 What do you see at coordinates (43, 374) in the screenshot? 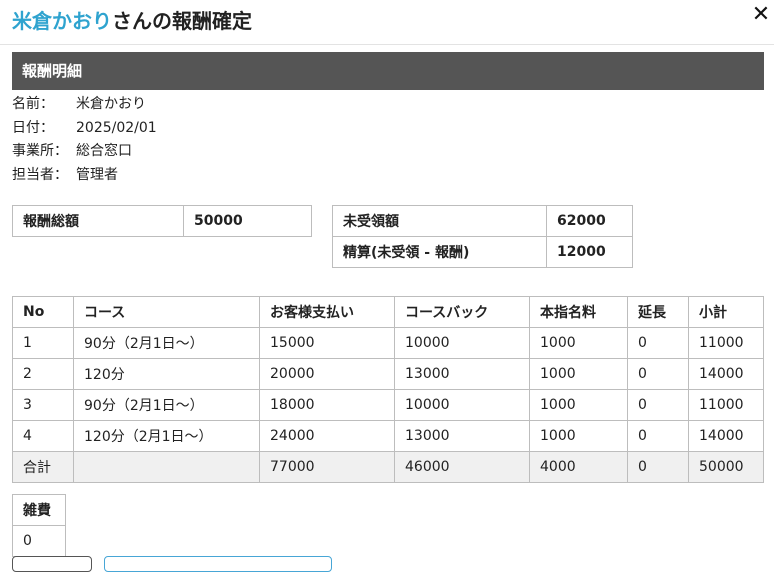
I see `cell-no: 2` at bounding box center [43, 374].